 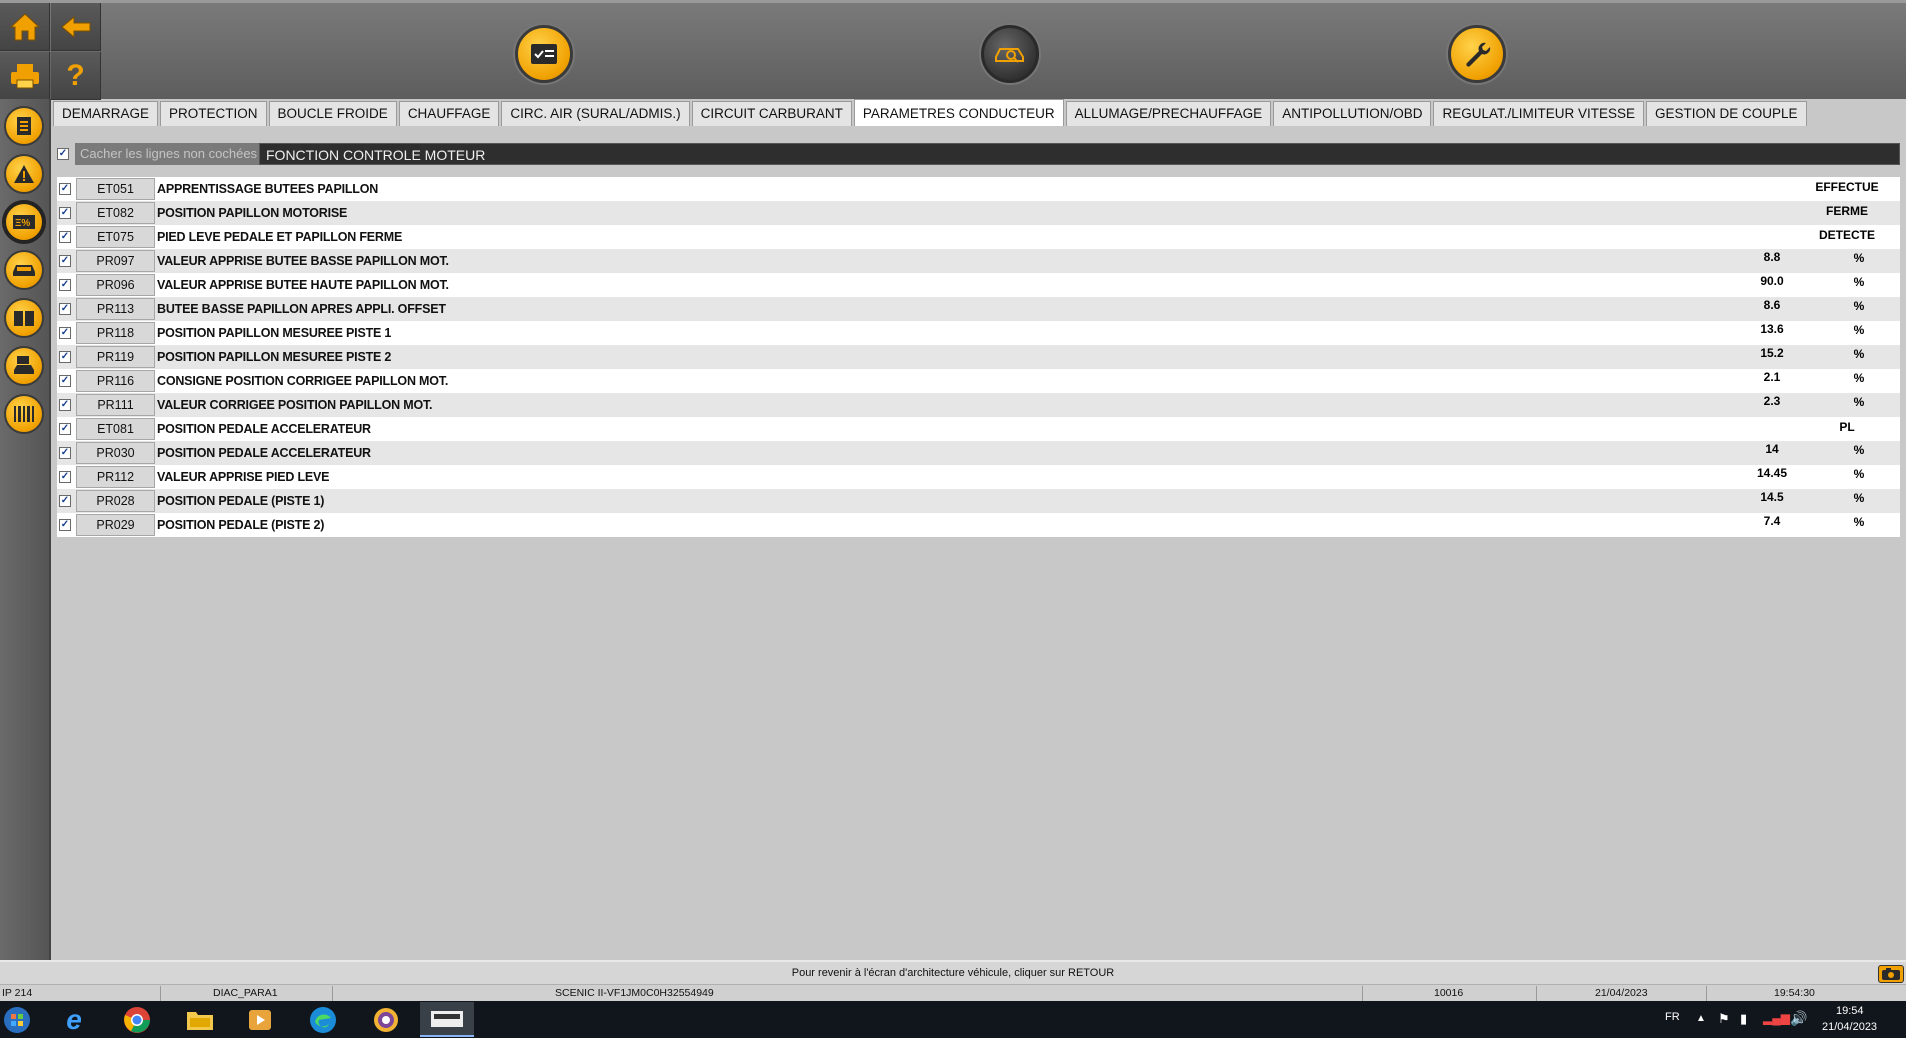 I want to click on parameter-label: VALEUR APPRISE PIED LEVE, so click(x=243, y=477).